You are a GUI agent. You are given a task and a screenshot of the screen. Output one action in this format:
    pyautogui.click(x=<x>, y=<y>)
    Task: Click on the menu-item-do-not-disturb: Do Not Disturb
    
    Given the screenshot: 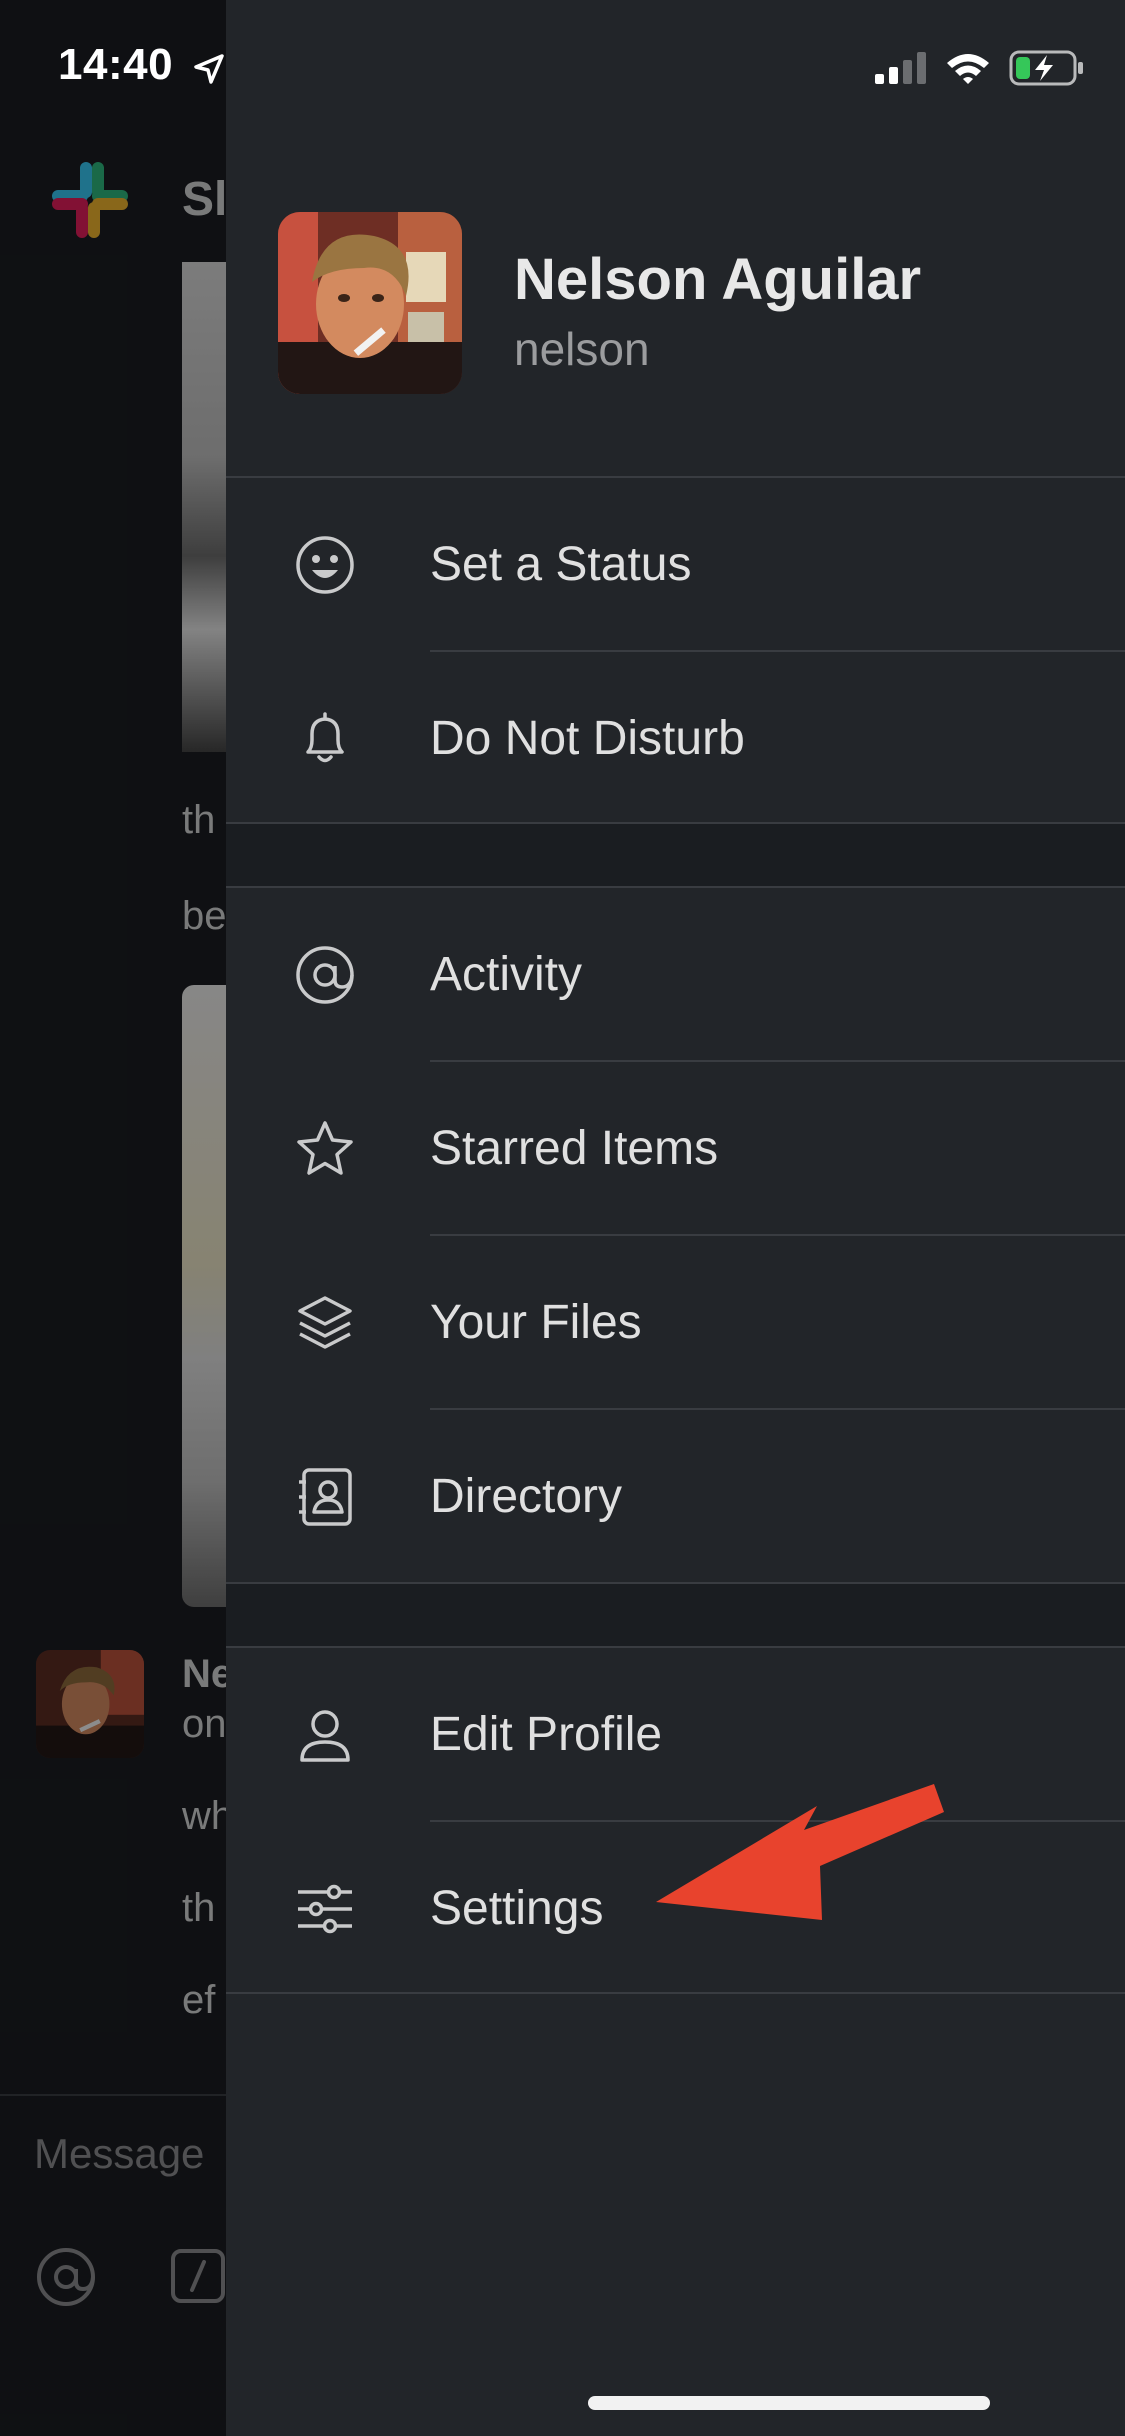 What is the action you would take?
    pyautogui.click(x=675, y=739)
    